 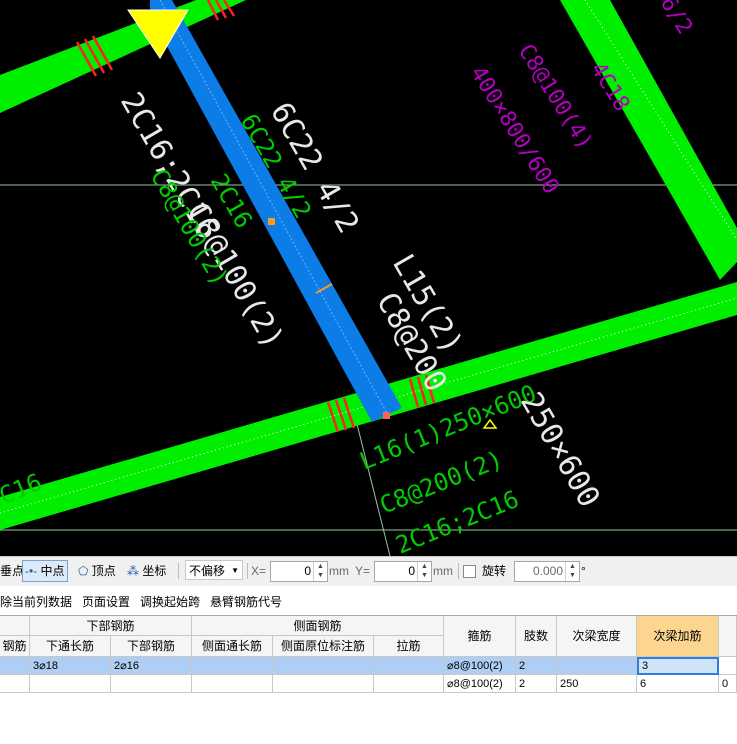 What do you see at coordinates (469, 571) in the screenshot?
I see `rotate-checkbox` at bounding box center [469, 571].